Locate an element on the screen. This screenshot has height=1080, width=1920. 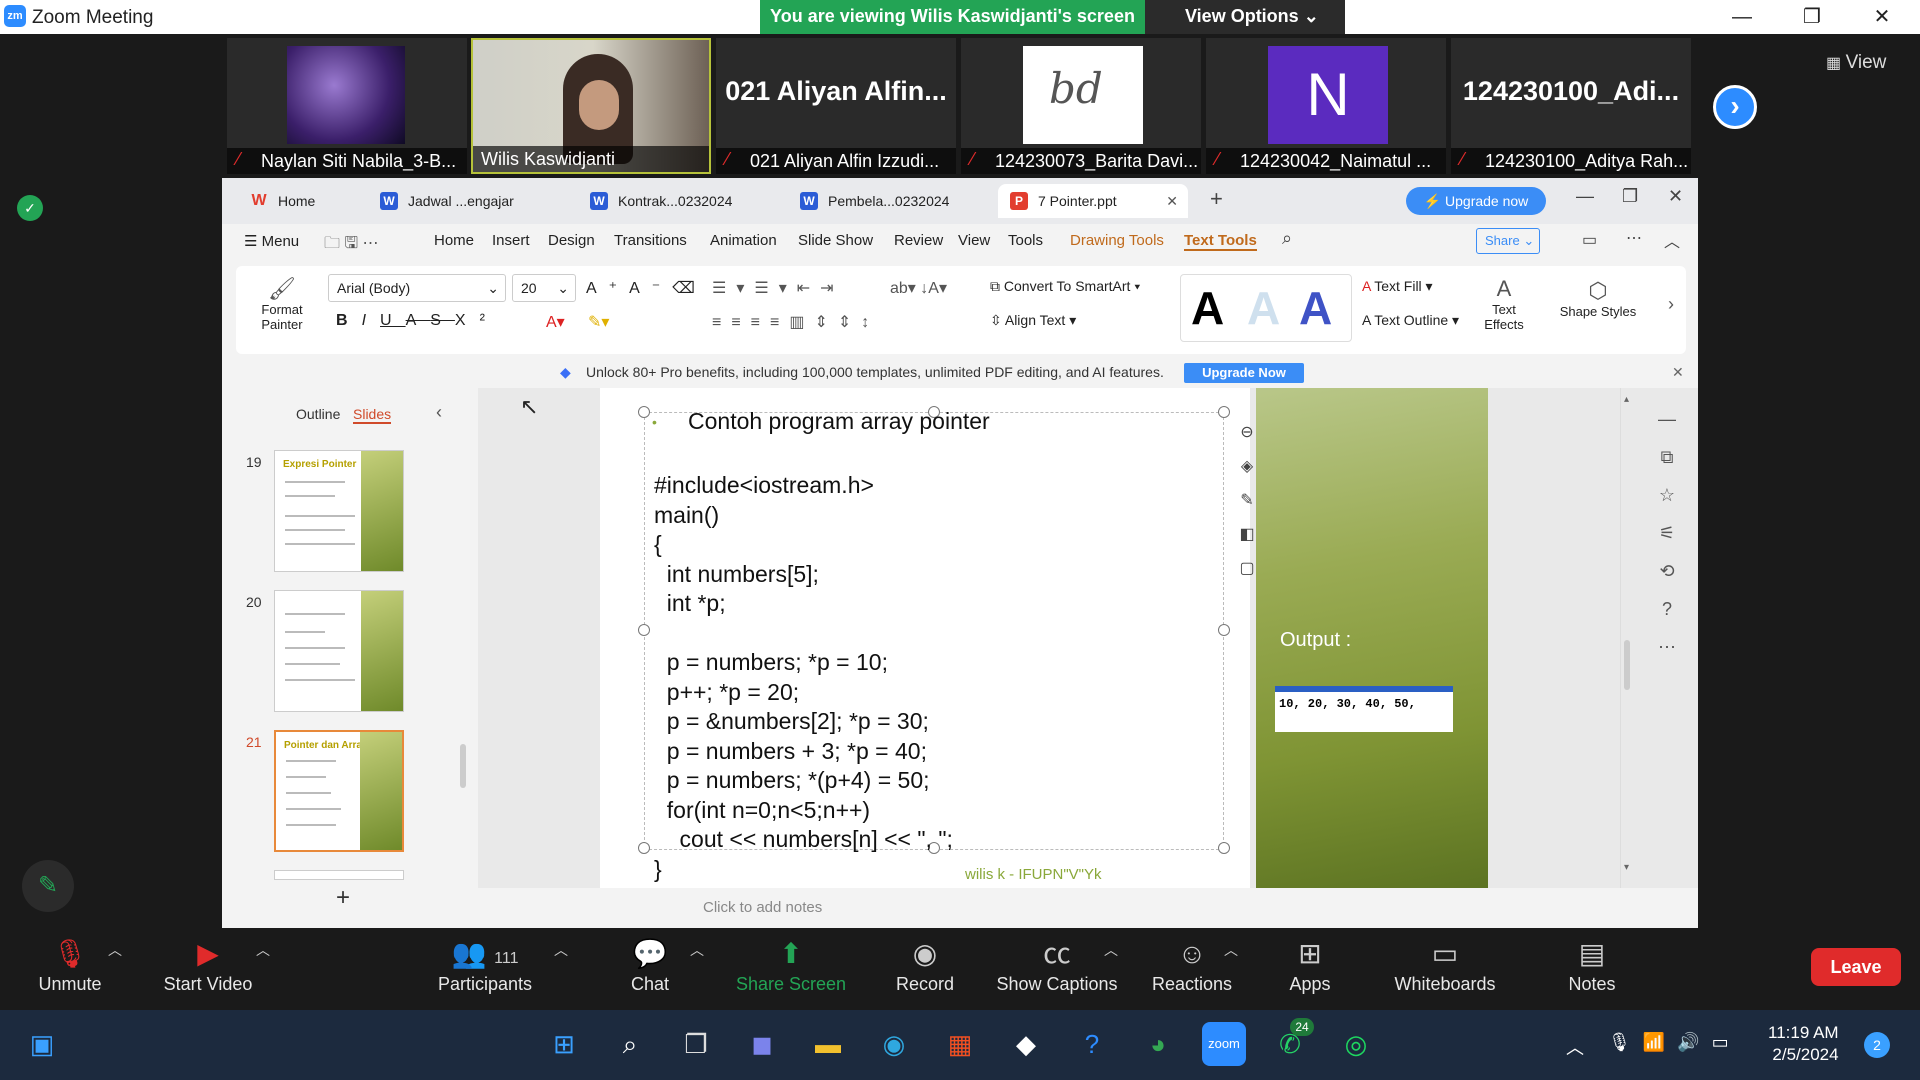
file-explorer-icon: ▬ is located at coordinates (828, 1044).